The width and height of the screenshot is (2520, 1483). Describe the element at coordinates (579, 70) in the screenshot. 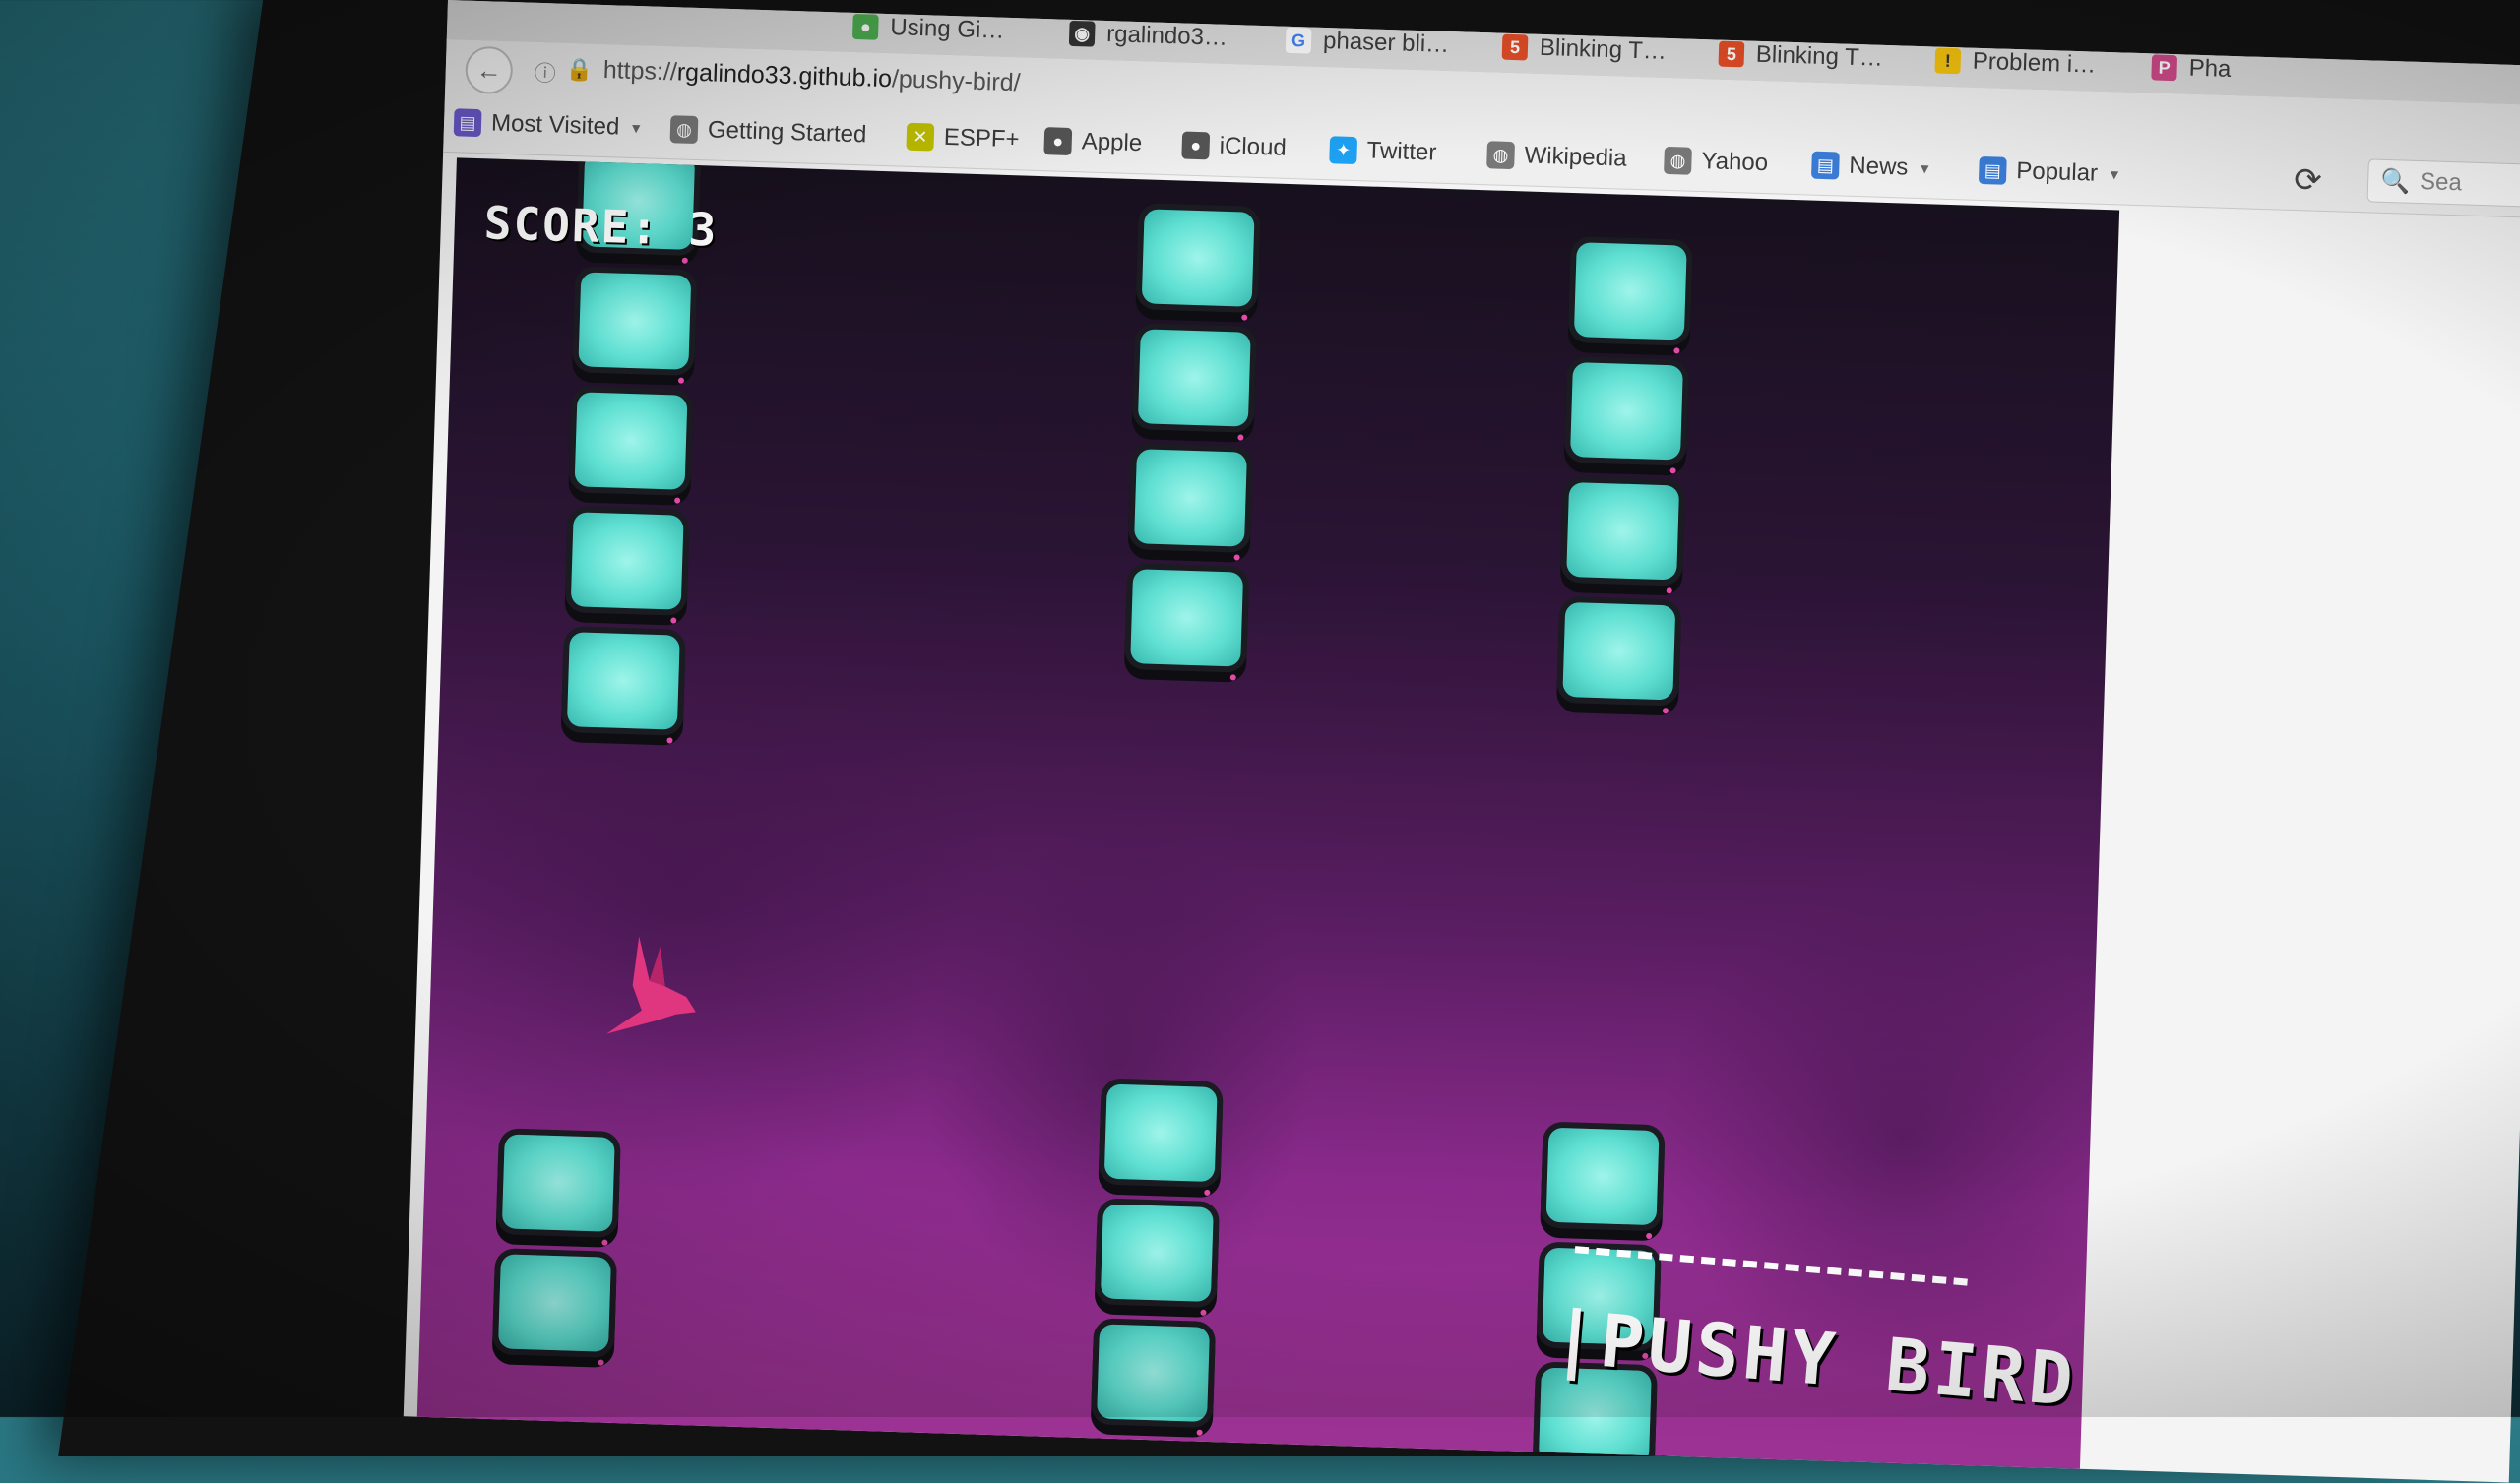

I see `lock-icon: 🔒` at that location.